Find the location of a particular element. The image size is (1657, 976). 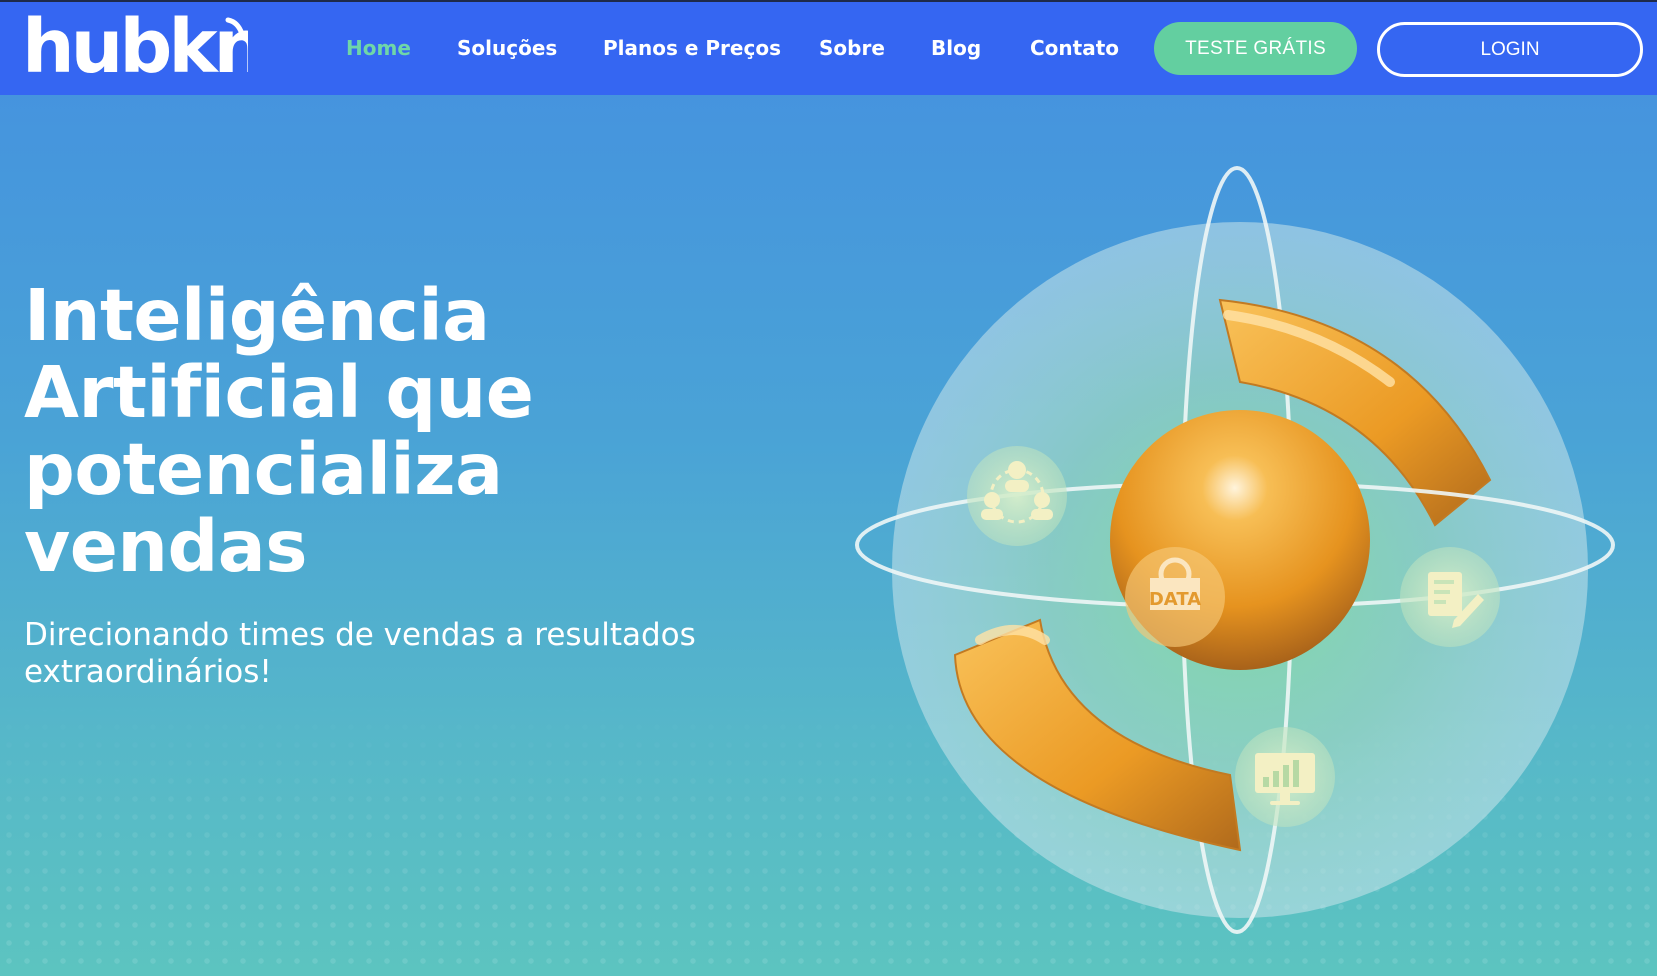

nav-solucoes: Soluções is located at coordinates (507, 48).